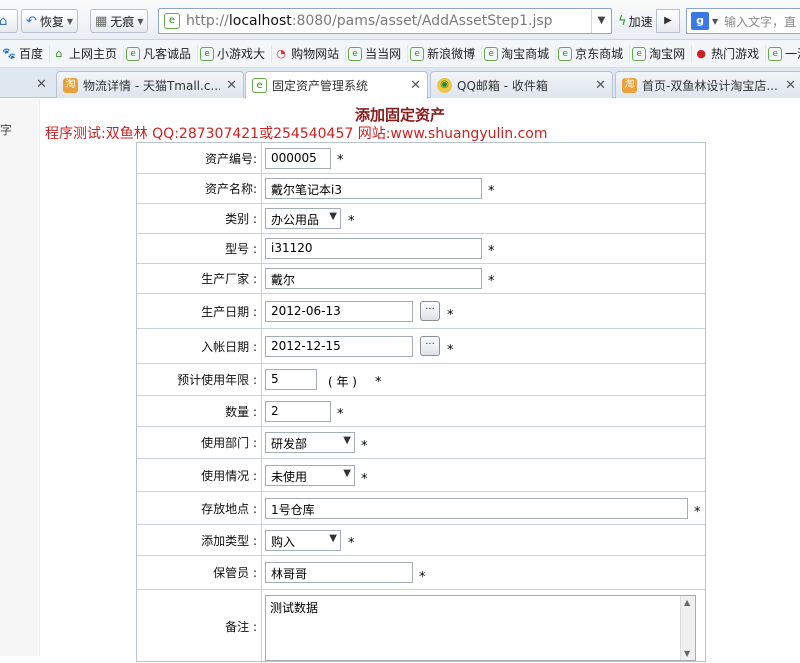 The width and height of the screenshot is (800, 663). I want to click on favorite-label: 当当网, so click(383, 54).